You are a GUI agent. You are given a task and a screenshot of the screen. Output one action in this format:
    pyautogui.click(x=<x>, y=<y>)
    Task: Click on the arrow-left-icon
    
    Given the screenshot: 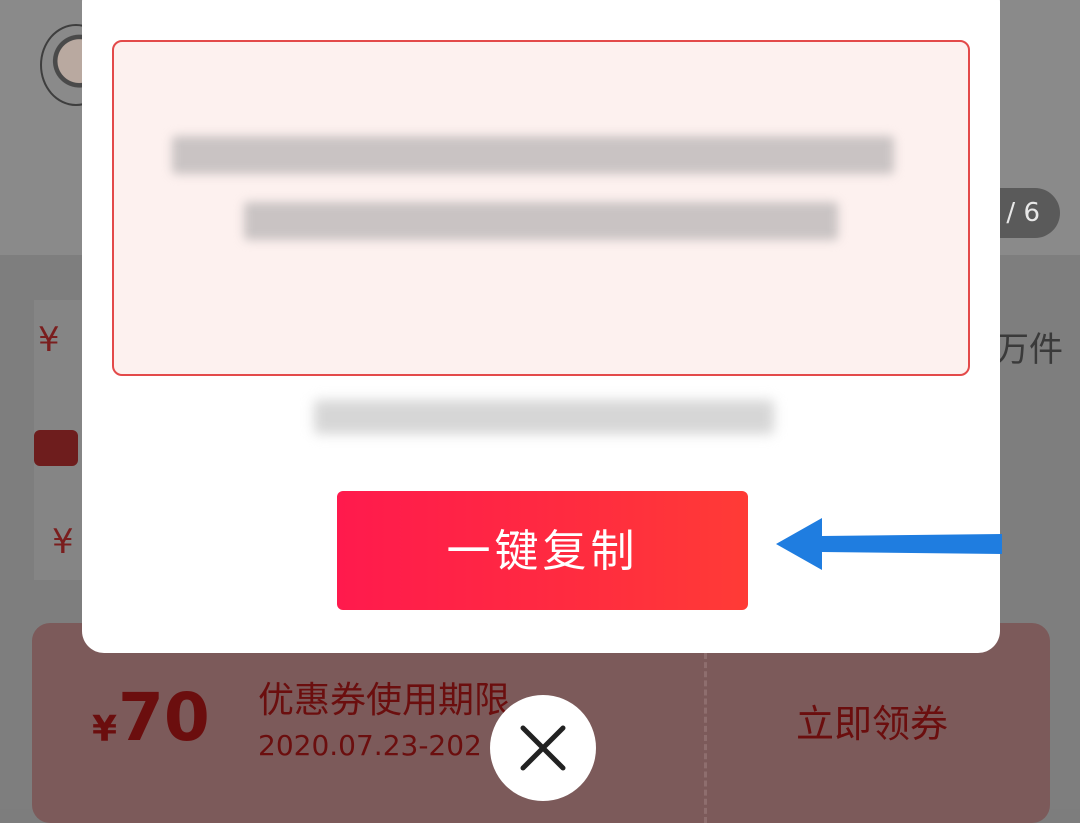 What is the action you would take?
    pyautogui.click(x=889, y=544)
    